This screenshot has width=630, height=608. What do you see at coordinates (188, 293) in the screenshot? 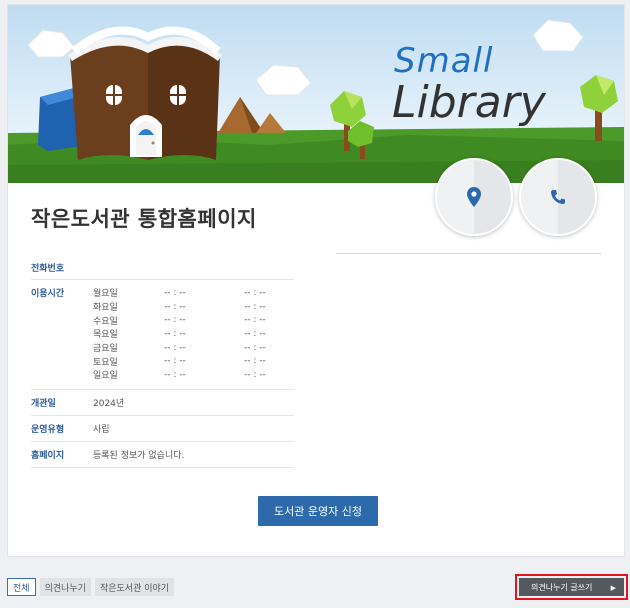
I see `hours-line: 월요일 -- : -- -- : --` at bounding box center [188, 293].